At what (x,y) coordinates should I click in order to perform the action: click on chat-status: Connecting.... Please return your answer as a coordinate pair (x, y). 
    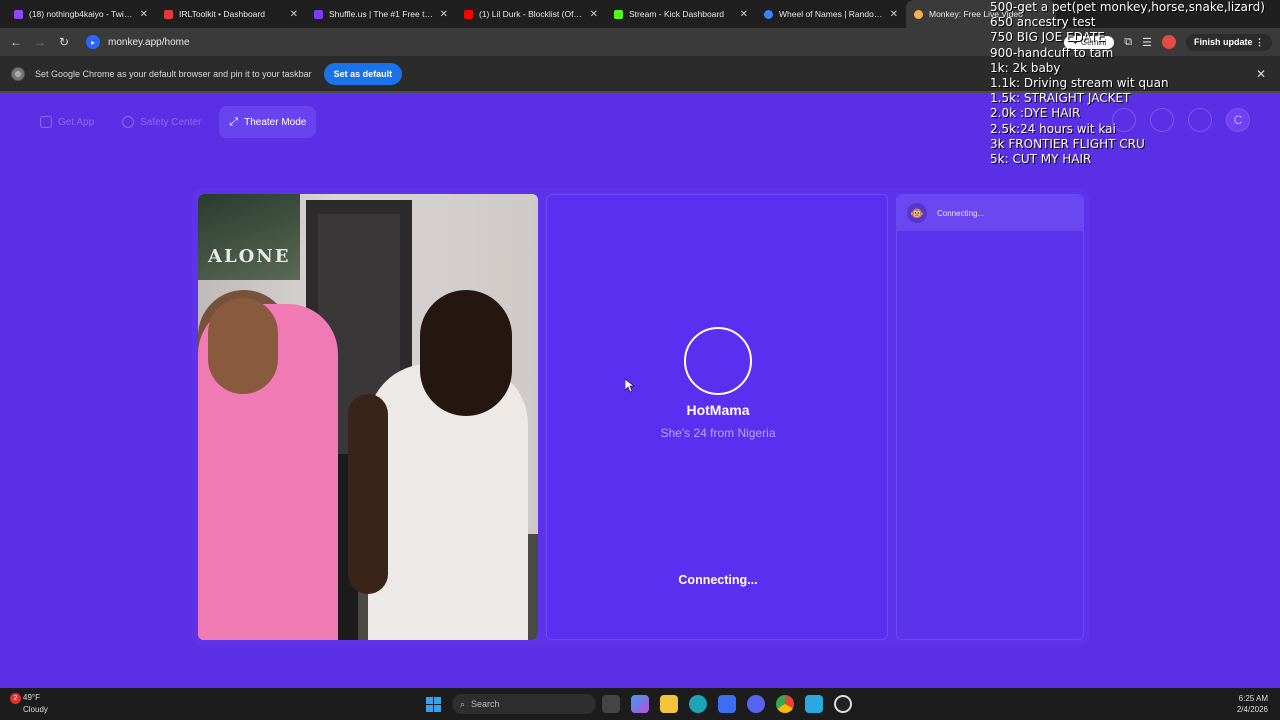
    Looking at the image, I should click on (961, 213).